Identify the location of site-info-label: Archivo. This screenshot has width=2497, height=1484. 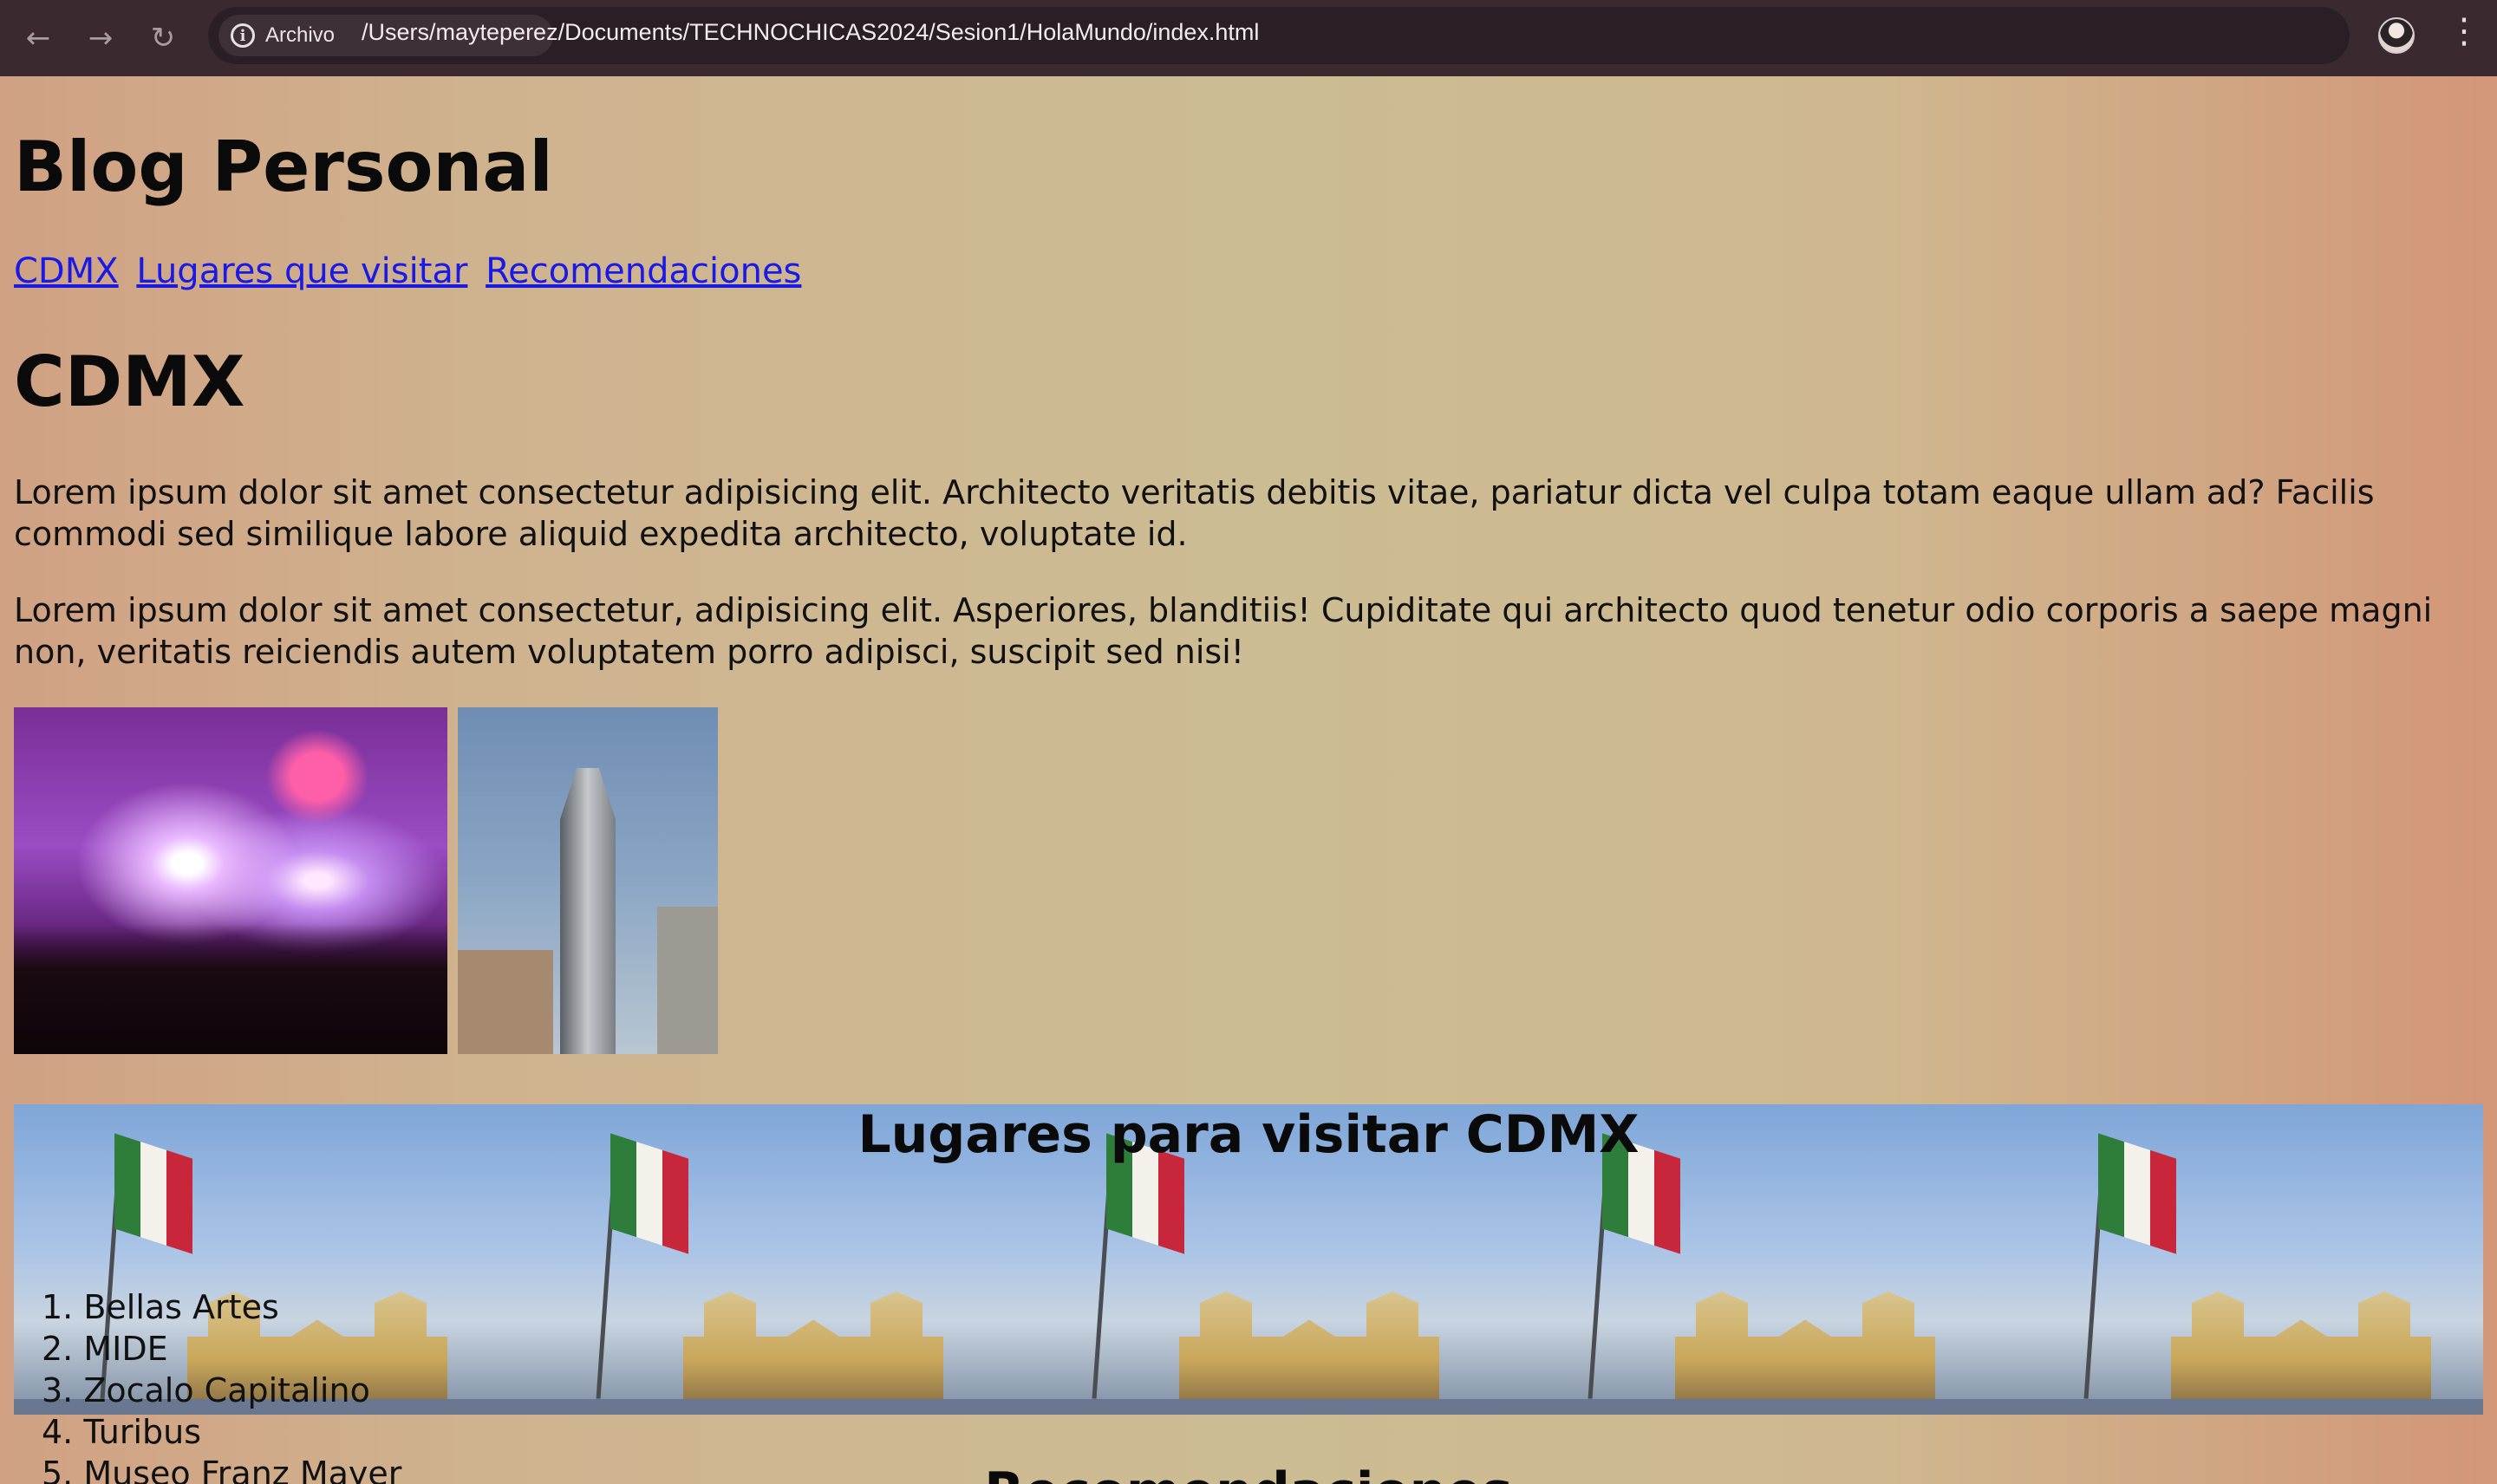
(300, 35).